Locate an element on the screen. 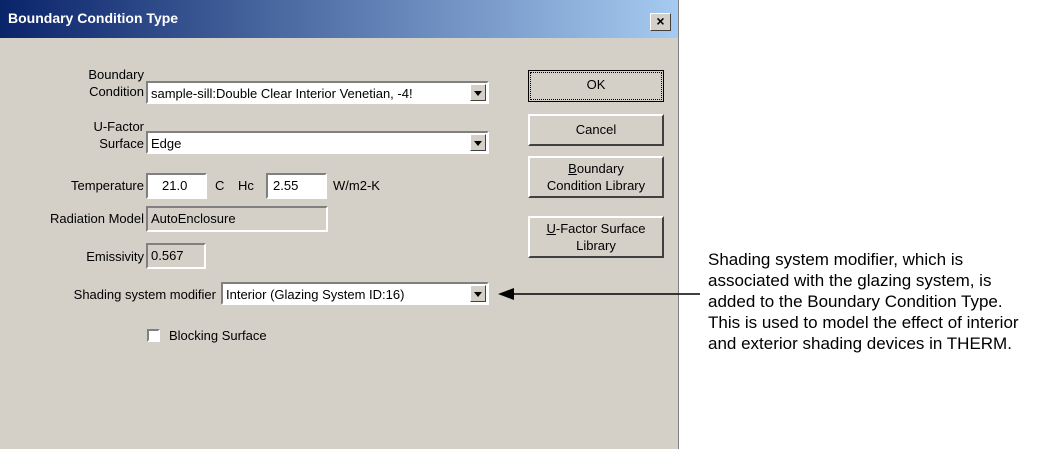 This screenshot has width=1039, height=449. callout-arrow is located at coordinates (599, 294).